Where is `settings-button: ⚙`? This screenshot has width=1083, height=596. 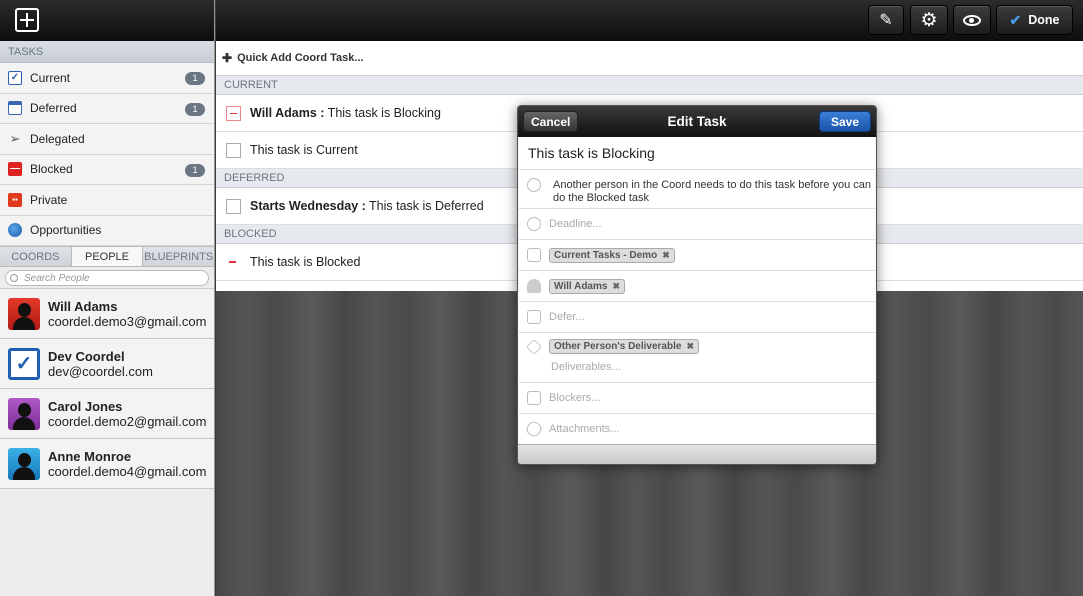 settings-button: ⚙ is located at coordinates (929, 20).